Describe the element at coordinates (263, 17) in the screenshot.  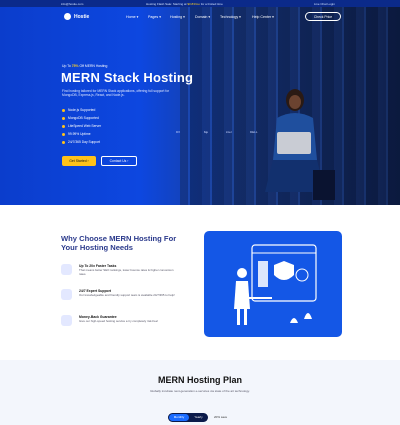
I see `nav-help-center: Help Center ▾` at that location.